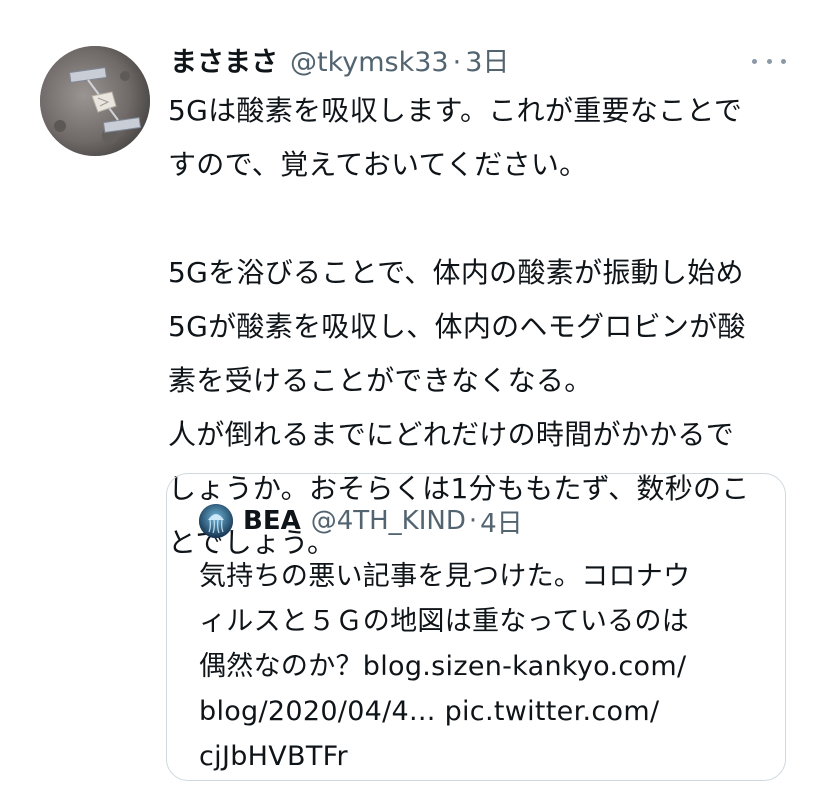 This screenshot has height=800, width=828. I want to click on quoted-tweet-header: BEA @4TH_KIND · 4日, so click(361, 521).